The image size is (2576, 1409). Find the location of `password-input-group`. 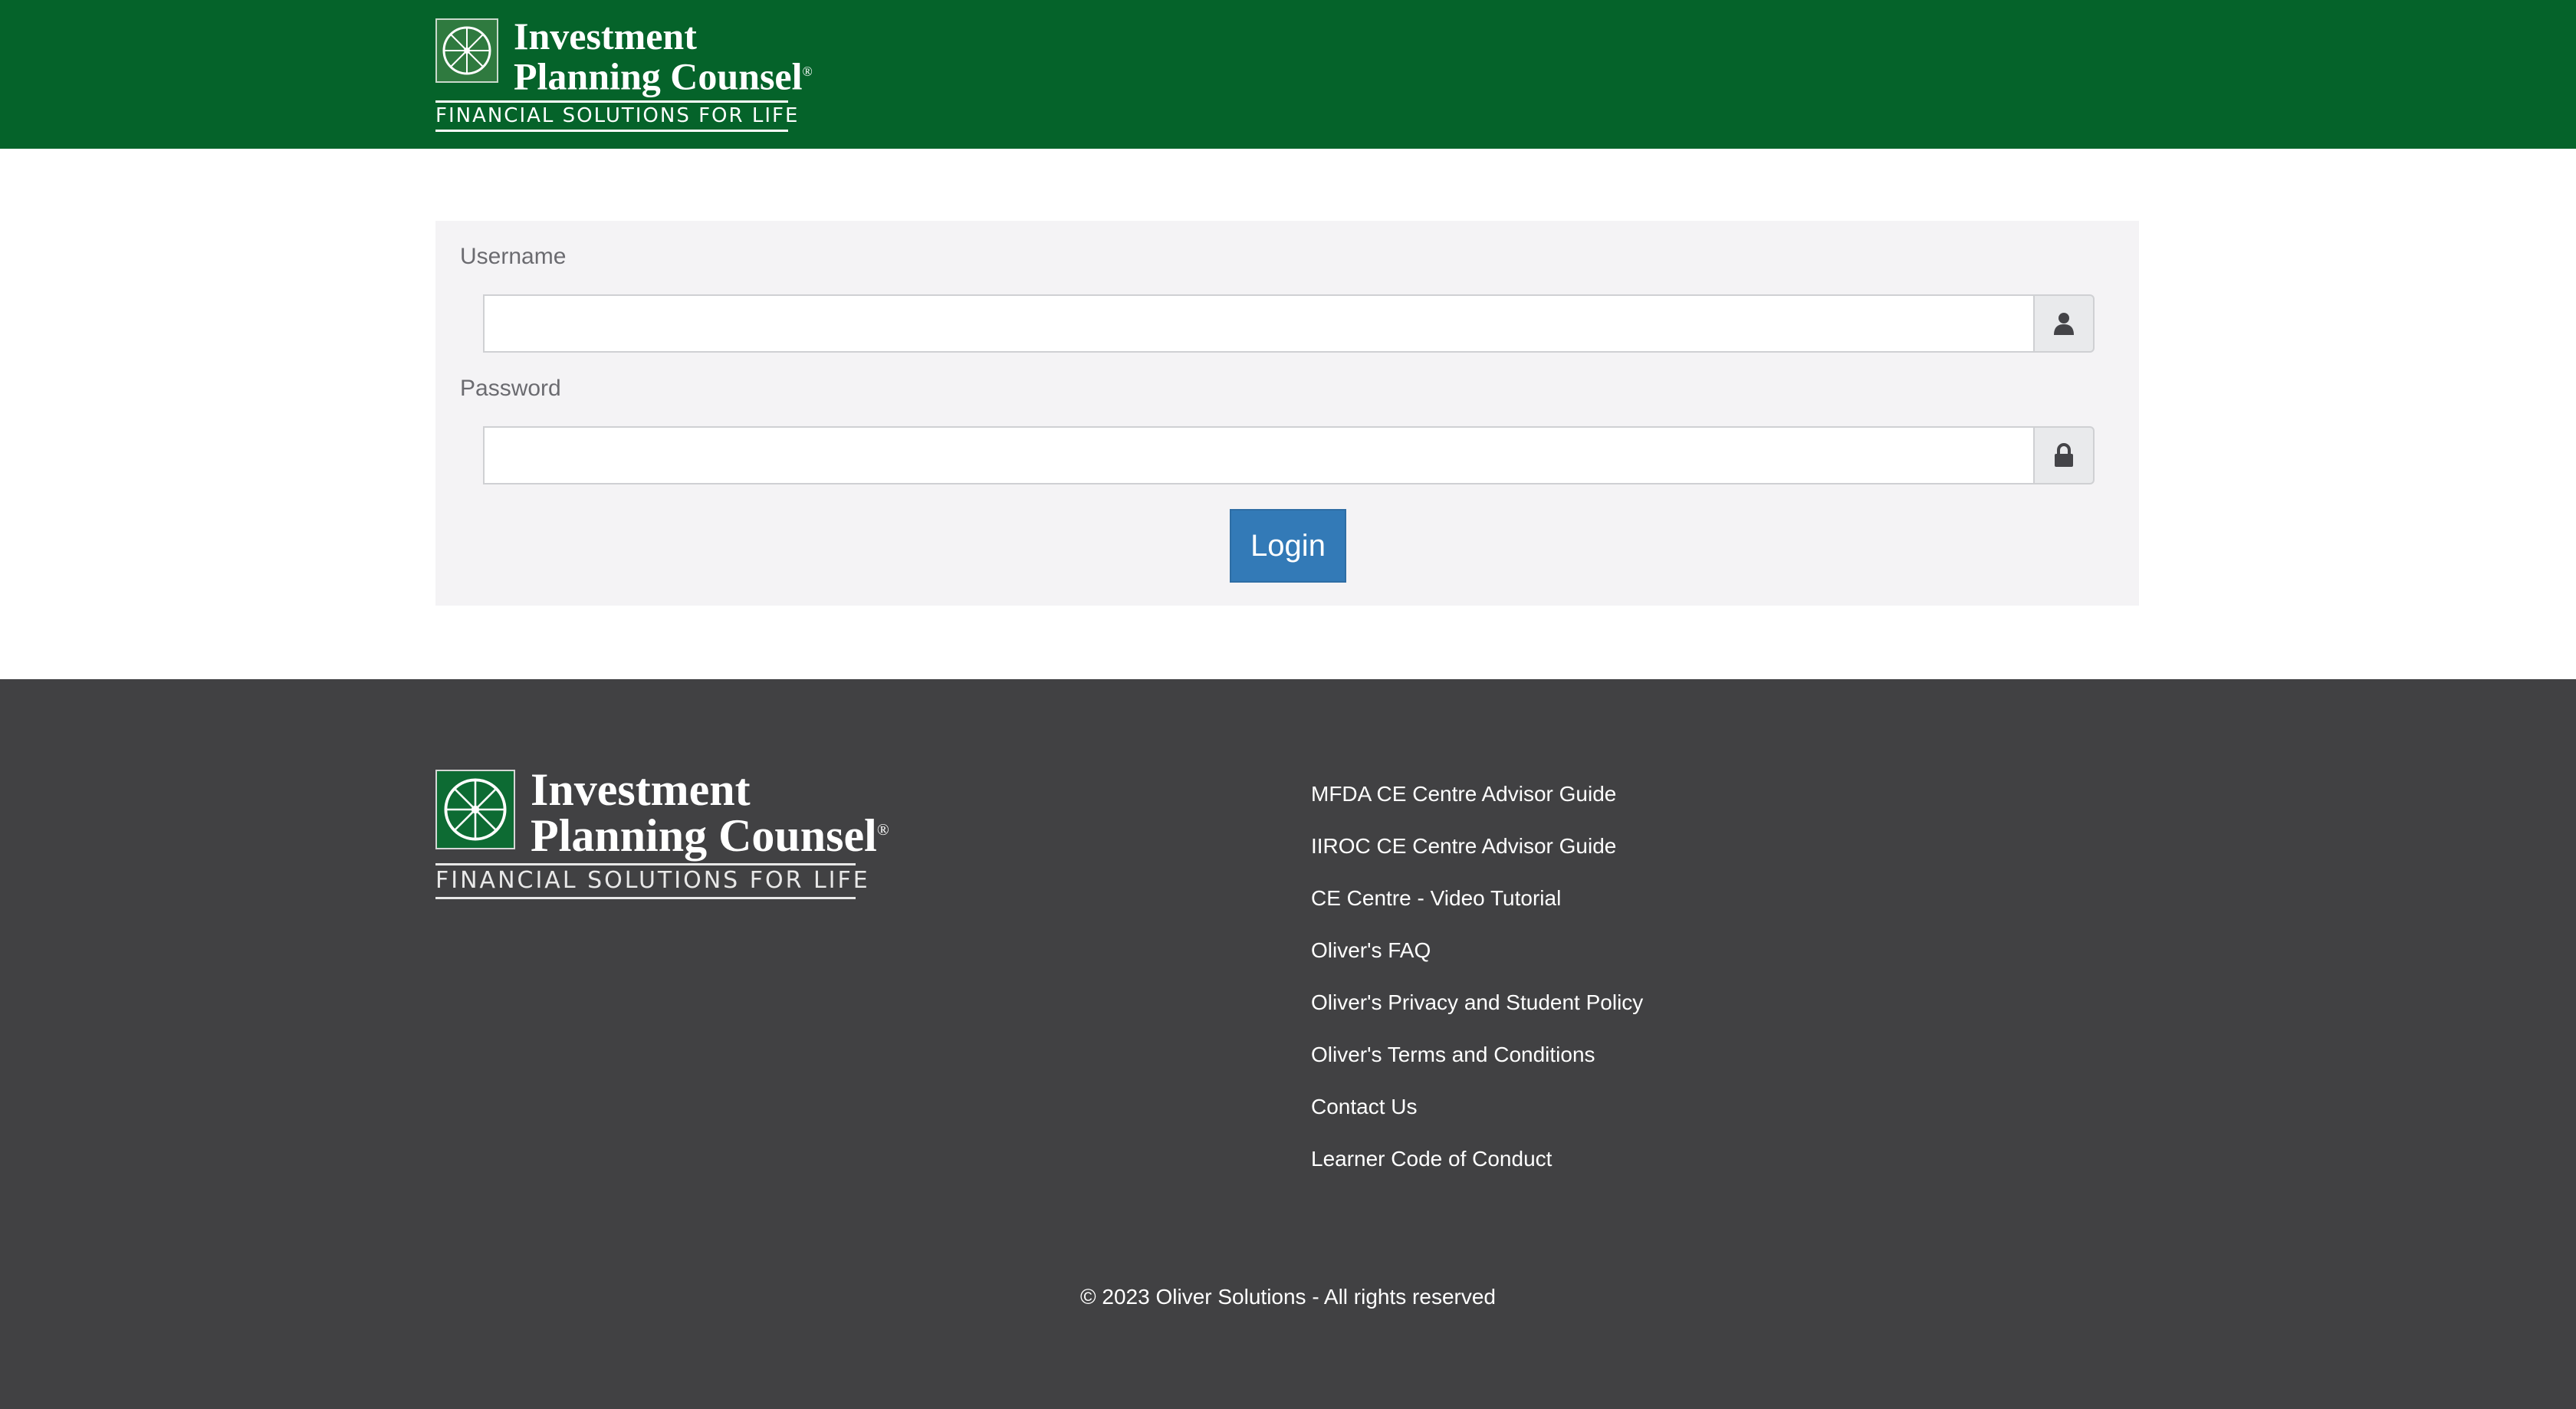

password-input-group is located at coordinates (1289, 455).